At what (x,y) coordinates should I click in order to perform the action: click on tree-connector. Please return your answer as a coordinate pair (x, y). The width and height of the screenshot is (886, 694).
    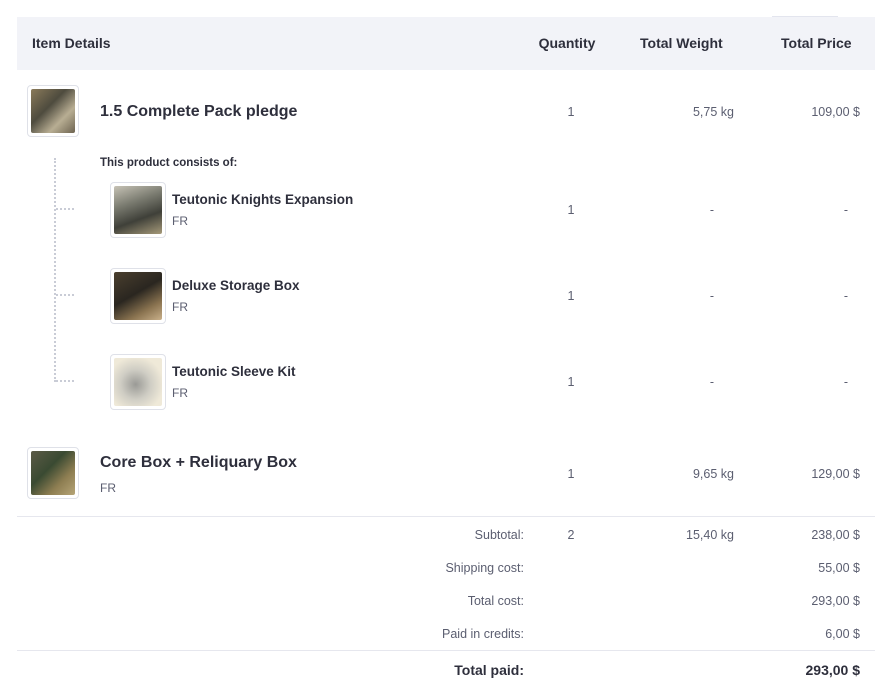
    Looking at the image, I should click on (55, 270).